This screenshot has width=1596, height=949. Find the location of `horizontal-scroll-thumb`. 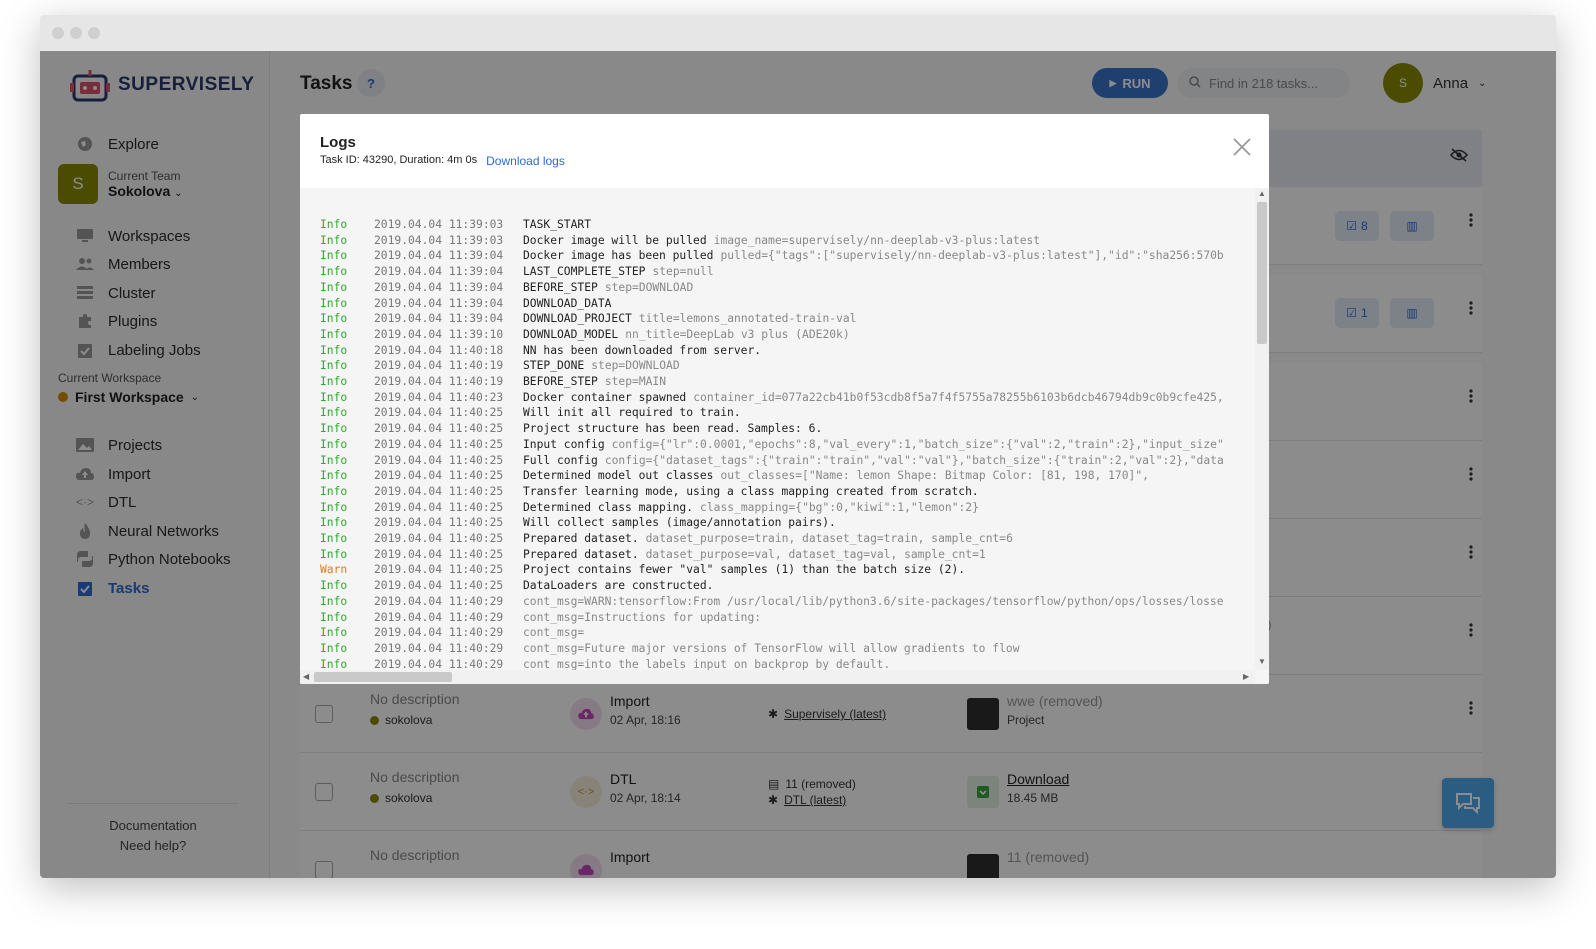

horizontal-scroll-thumb is located at coordinates (383, 677).